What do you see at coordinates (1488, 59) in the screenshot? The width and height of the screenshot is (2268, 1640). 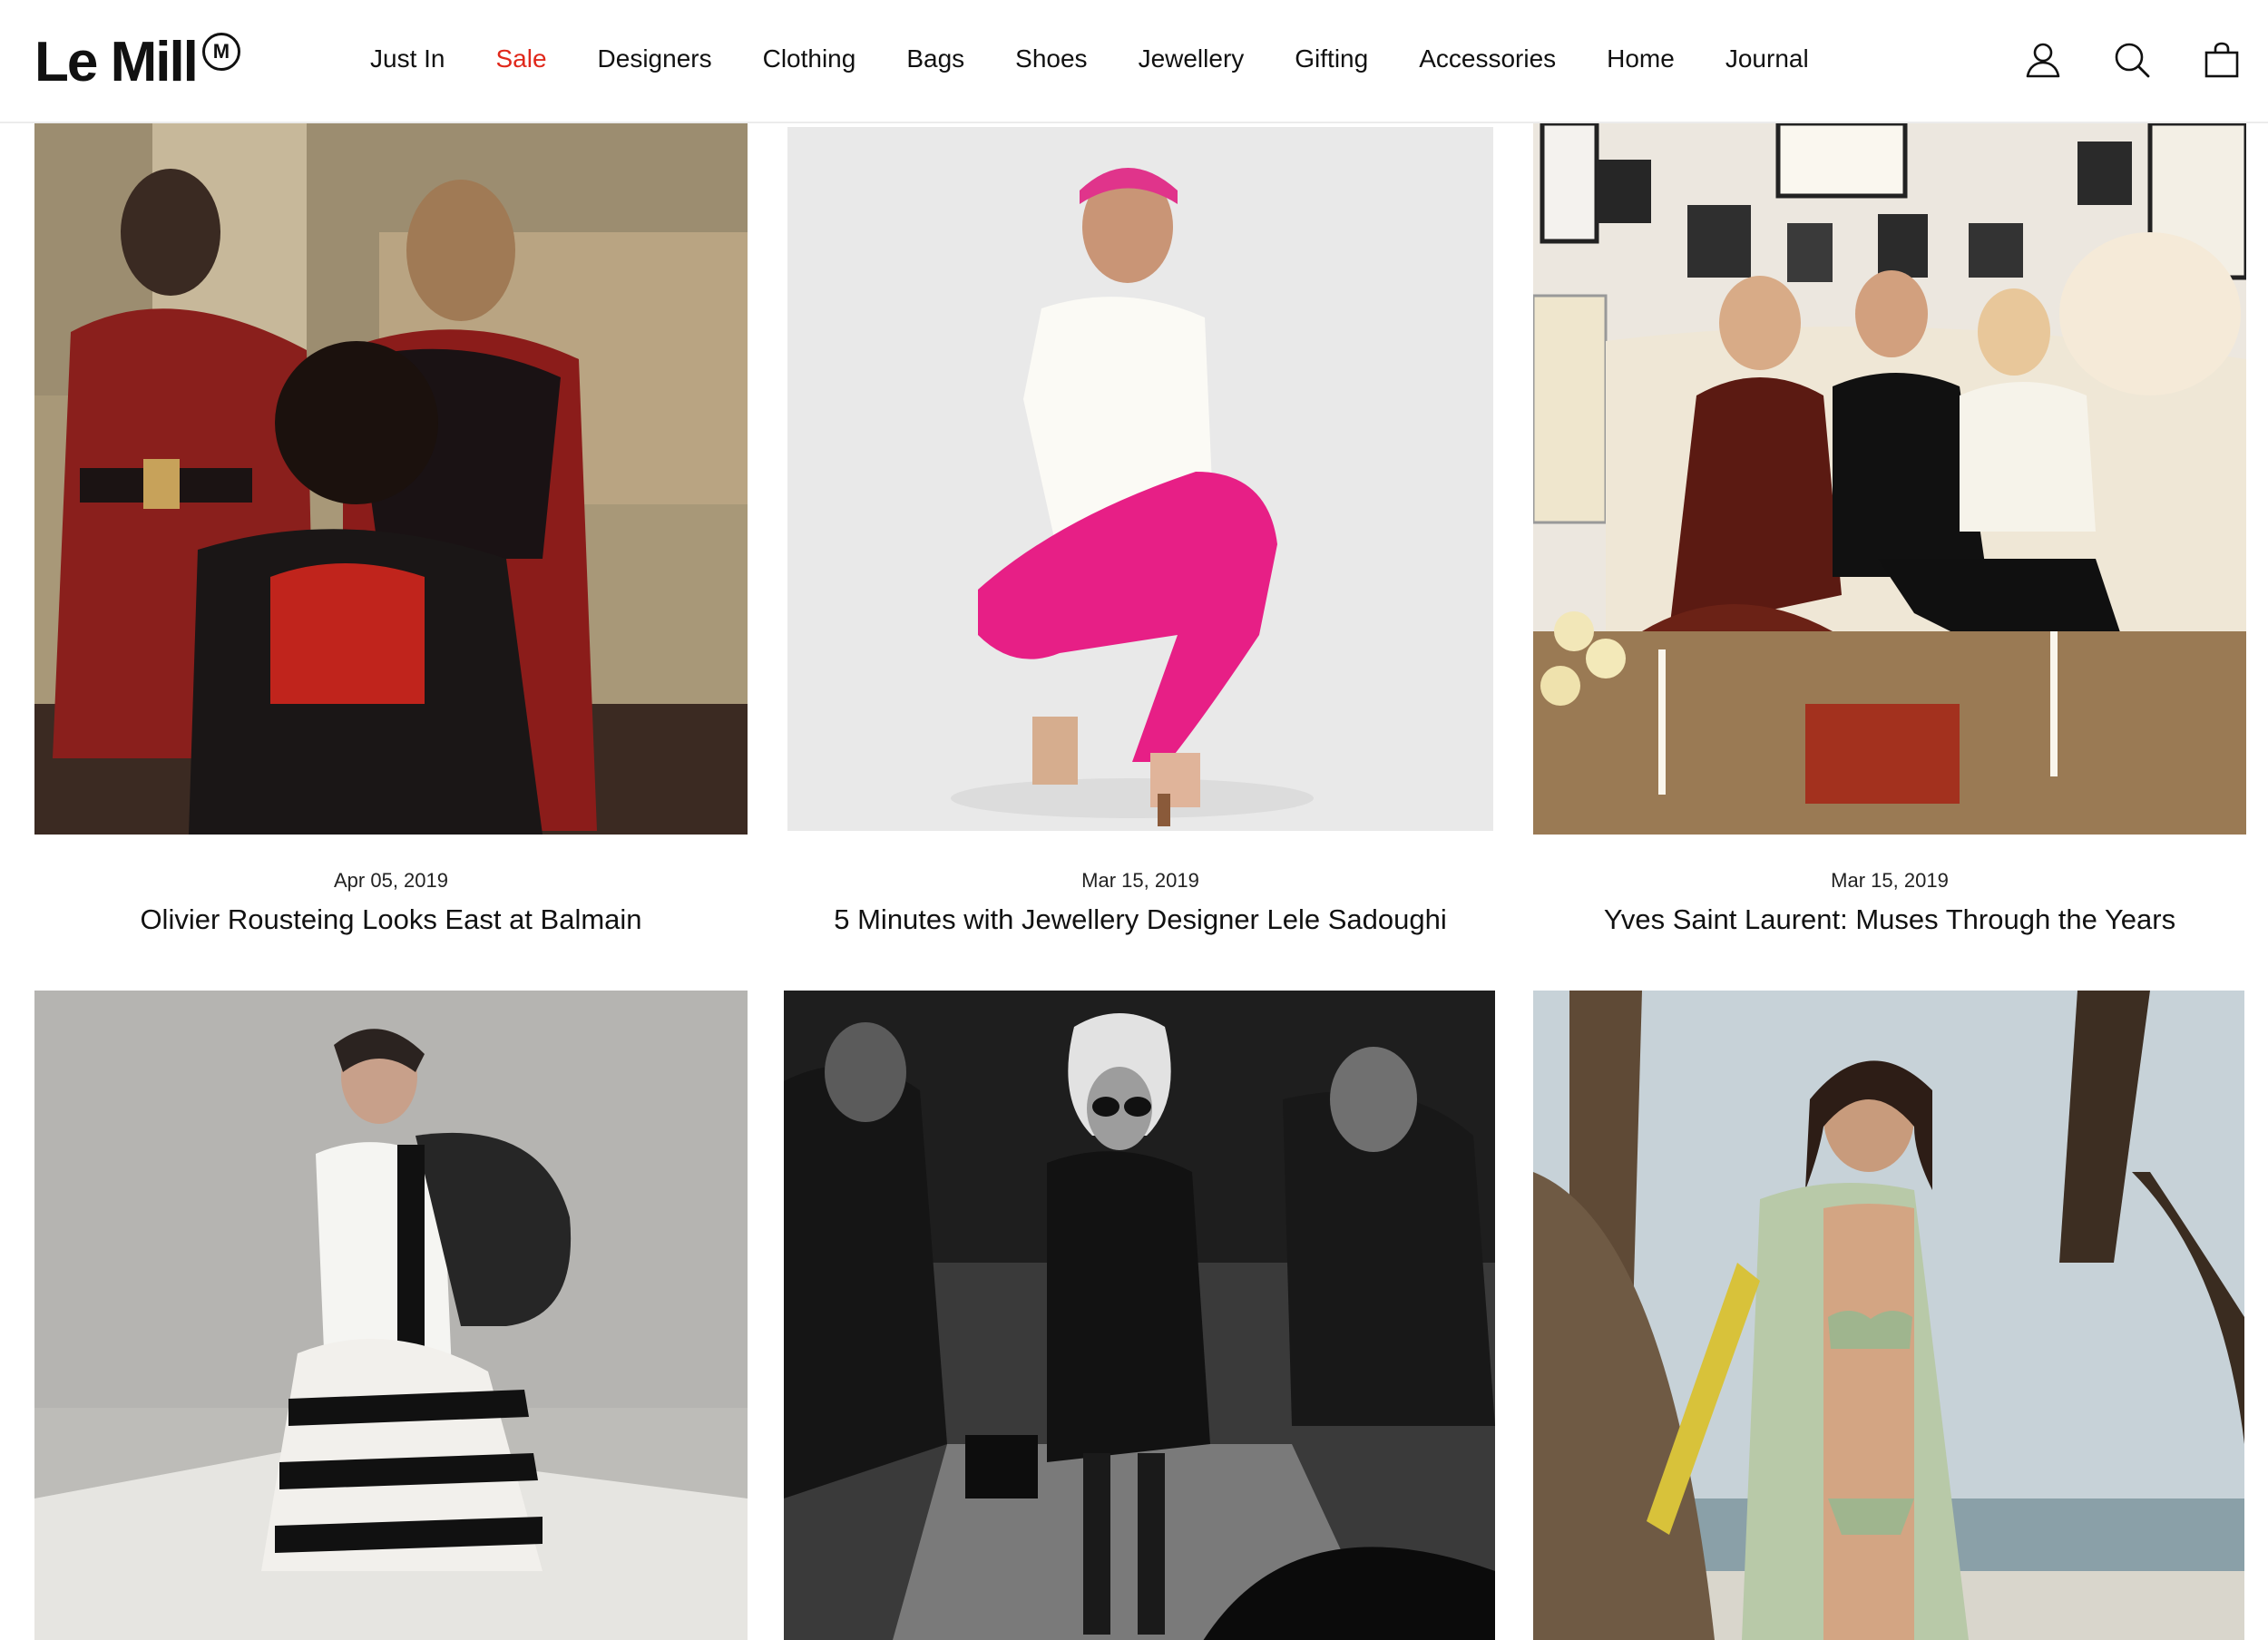 I see `nav-item-accessories: Accessories` at bounding box center [1488, 59].